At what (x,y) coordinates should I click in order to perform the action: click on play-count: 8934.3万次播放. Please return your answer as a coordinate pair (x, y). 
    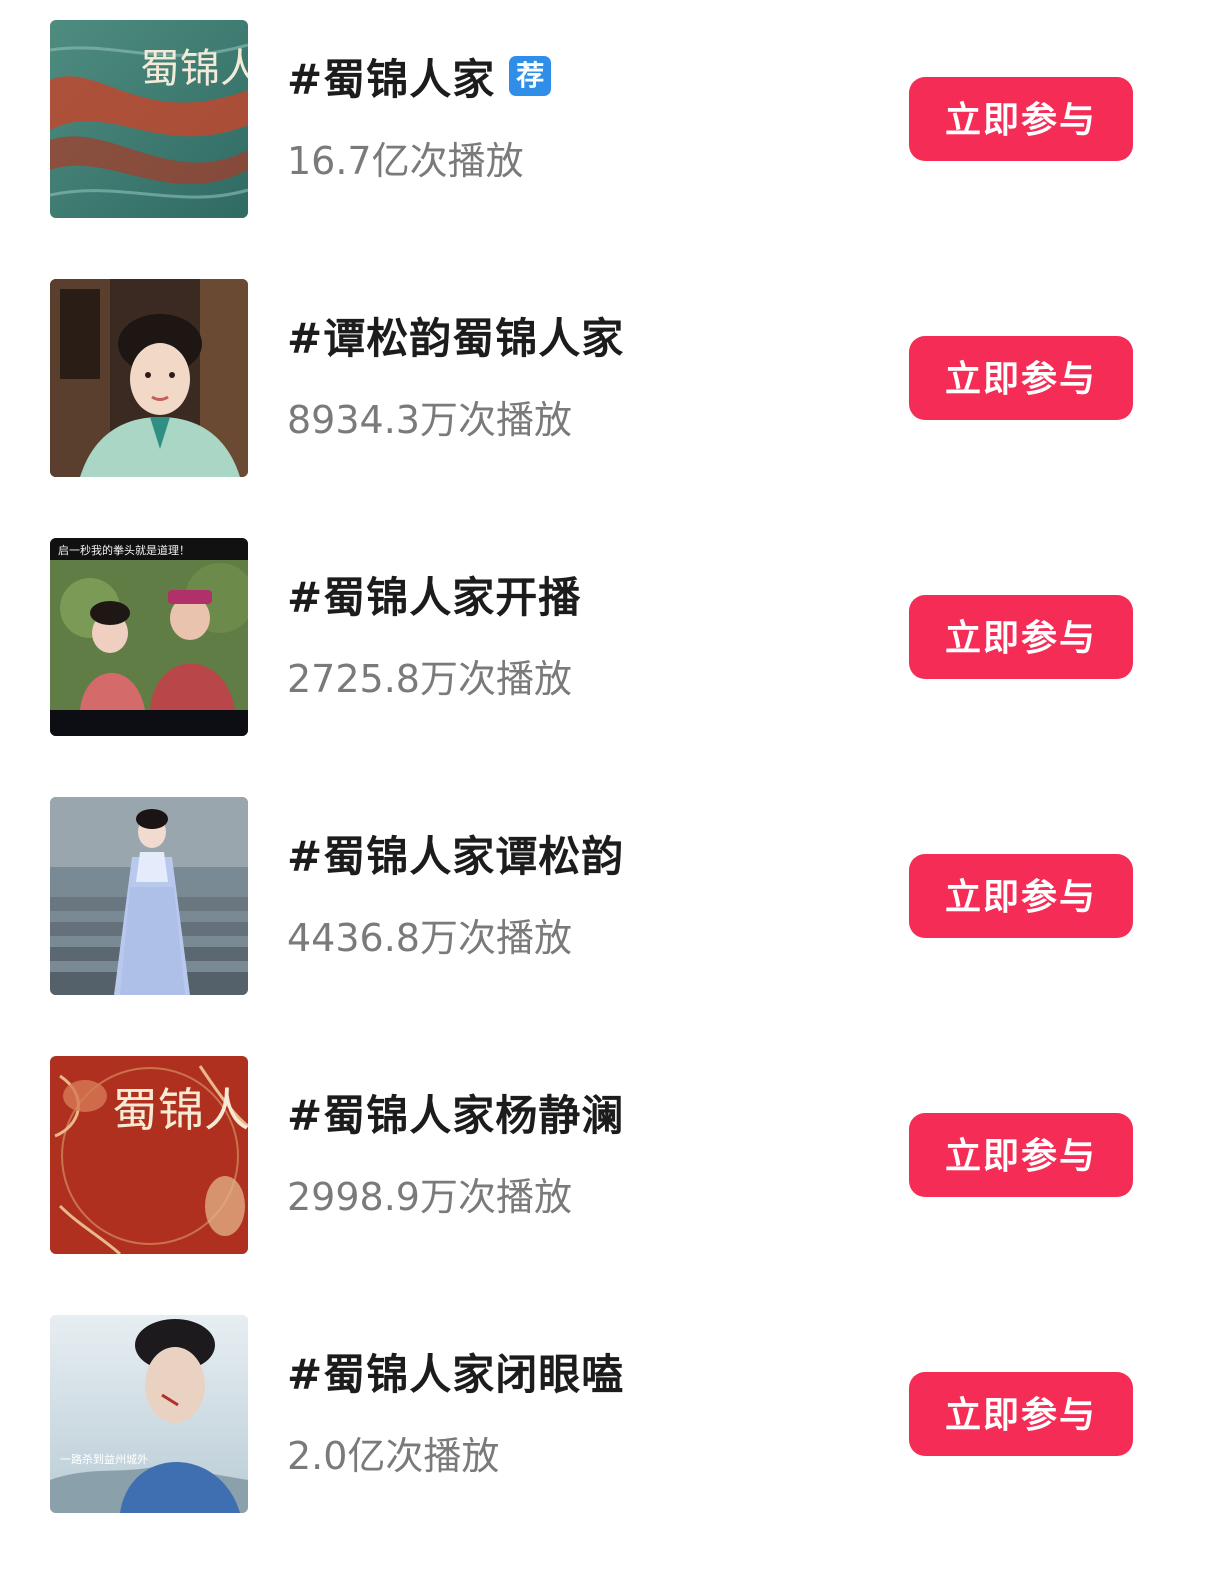
    Looking at the image, I should click on (429, 420).